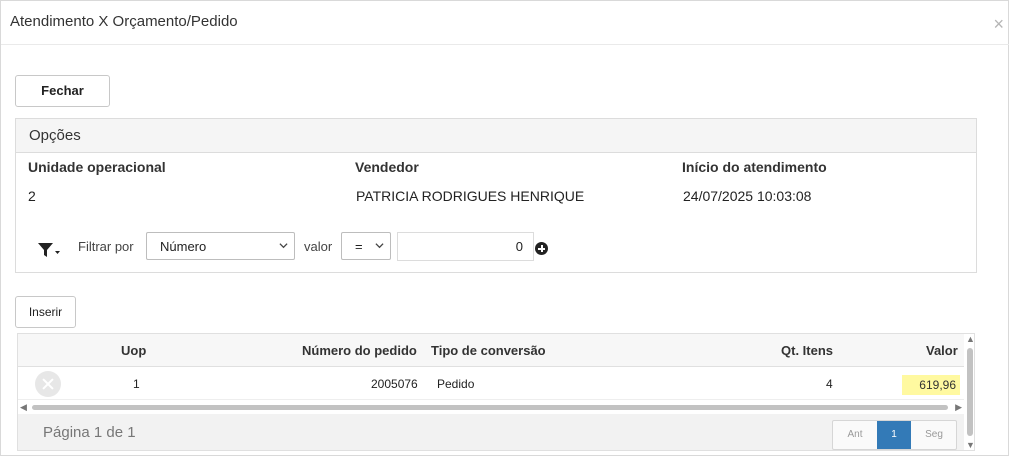  What do you see at coordinates (807, 350) in the screenshot?
I see `col-qt-header: Qt. Itens` at bounding box center [807, 350].